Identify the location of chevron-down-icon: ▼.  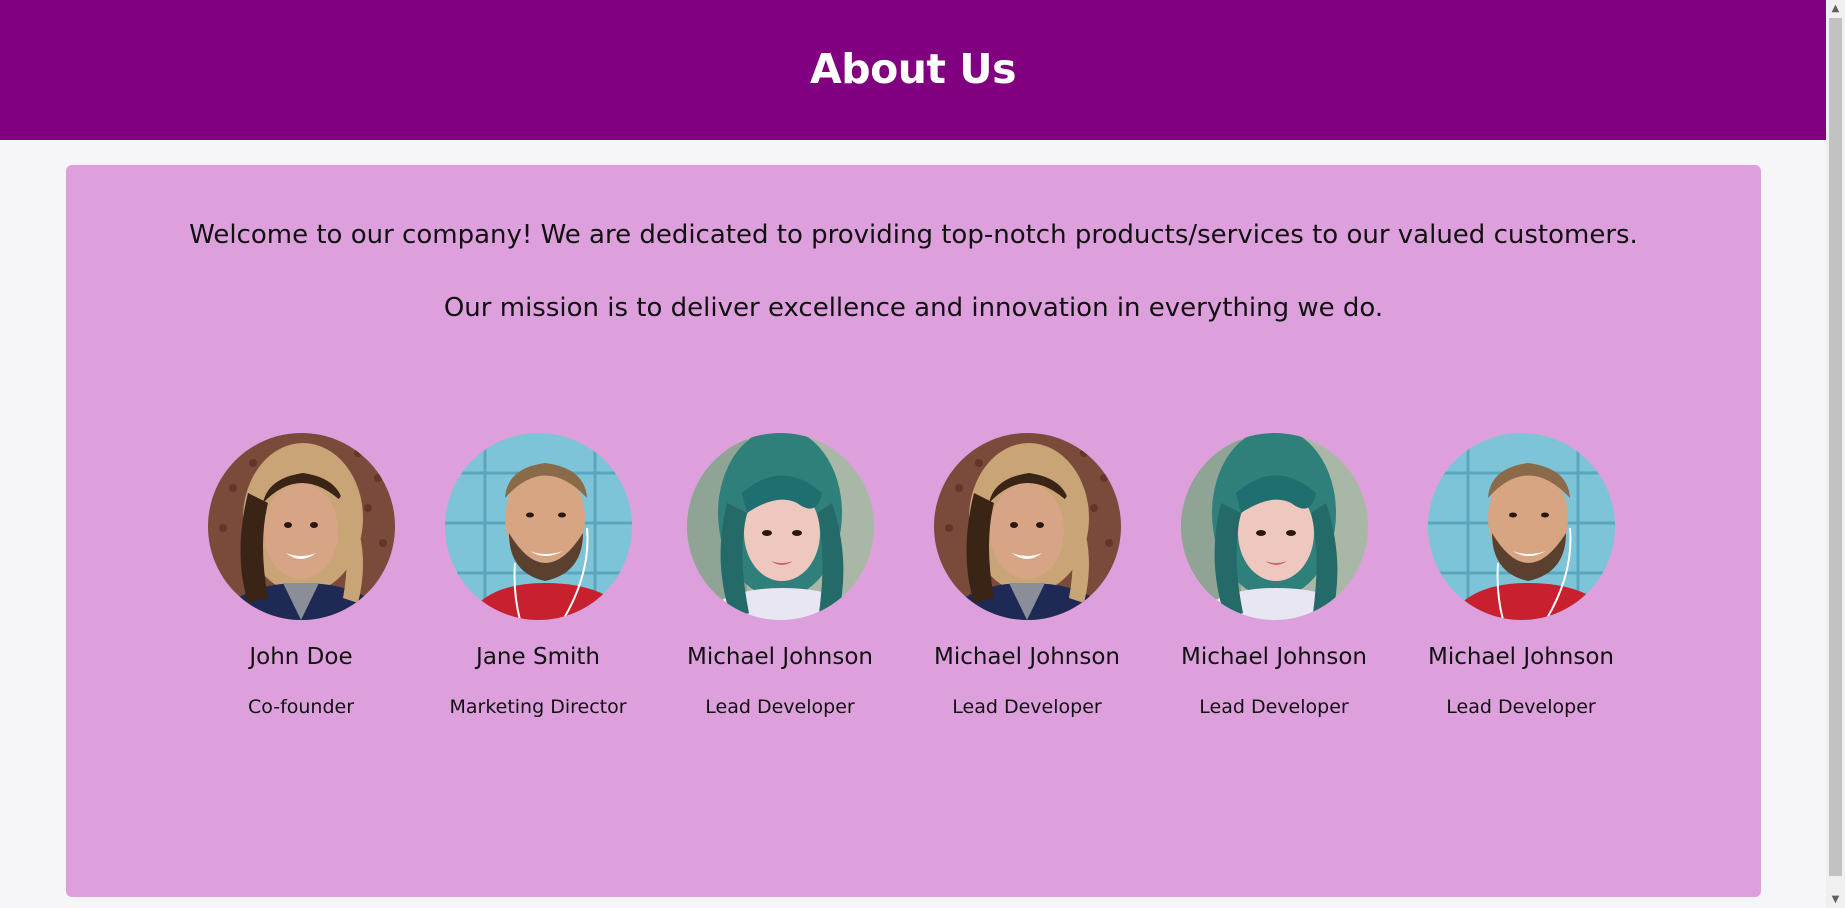
(1835, 899).